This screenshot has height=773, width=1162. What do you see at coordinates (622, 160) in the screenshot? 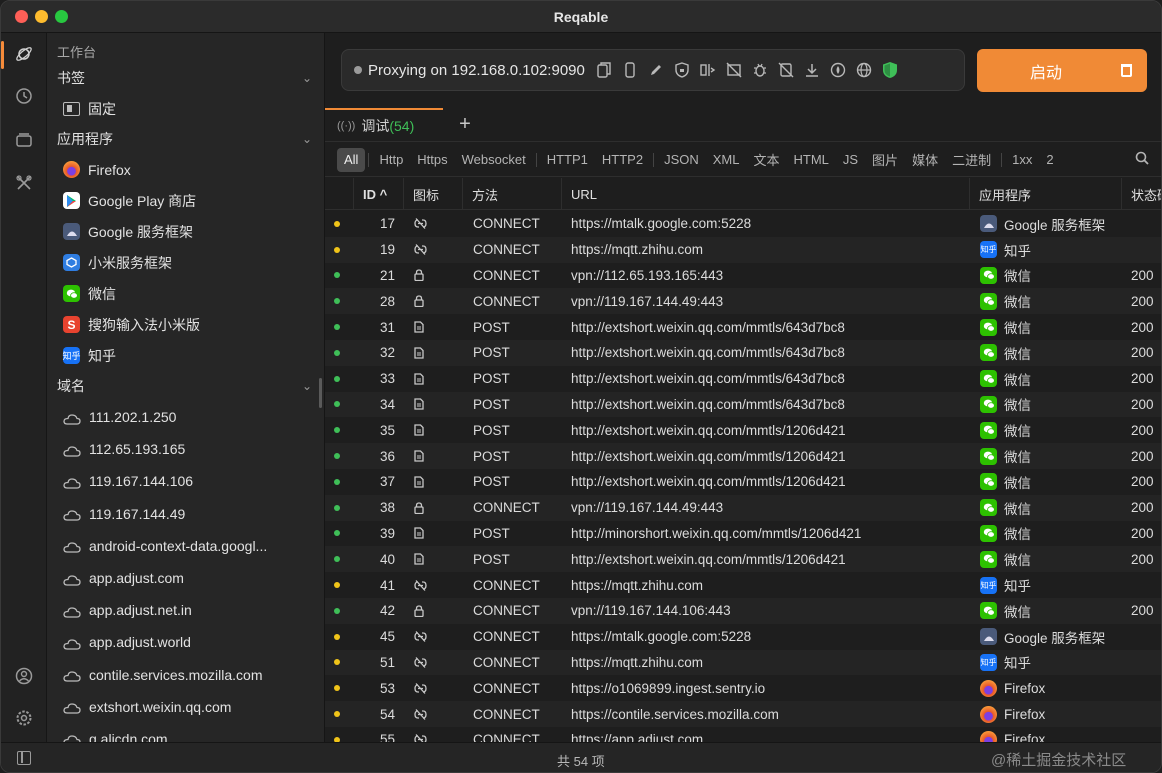
I see `filter-chip: HTTP2` at bounding box center [622, 160].